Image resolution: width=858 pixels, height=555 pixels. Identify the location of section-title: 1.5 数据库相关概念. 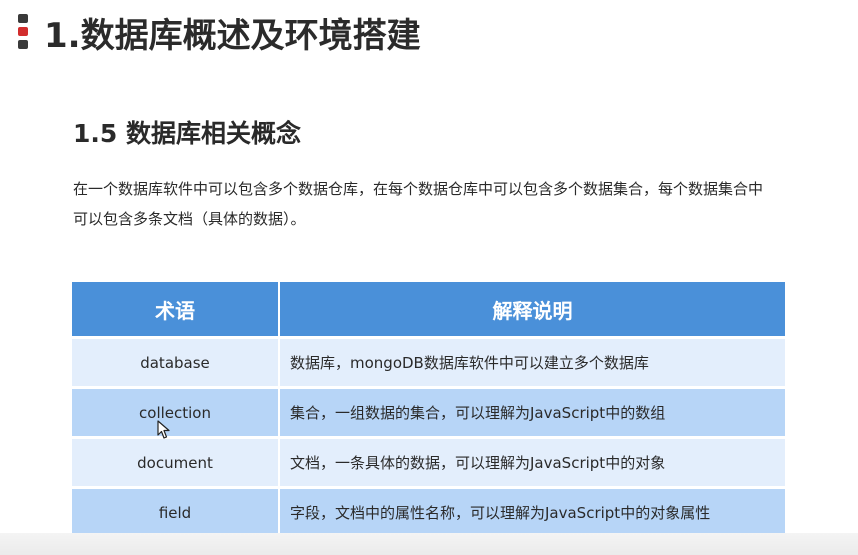
(187, 133).